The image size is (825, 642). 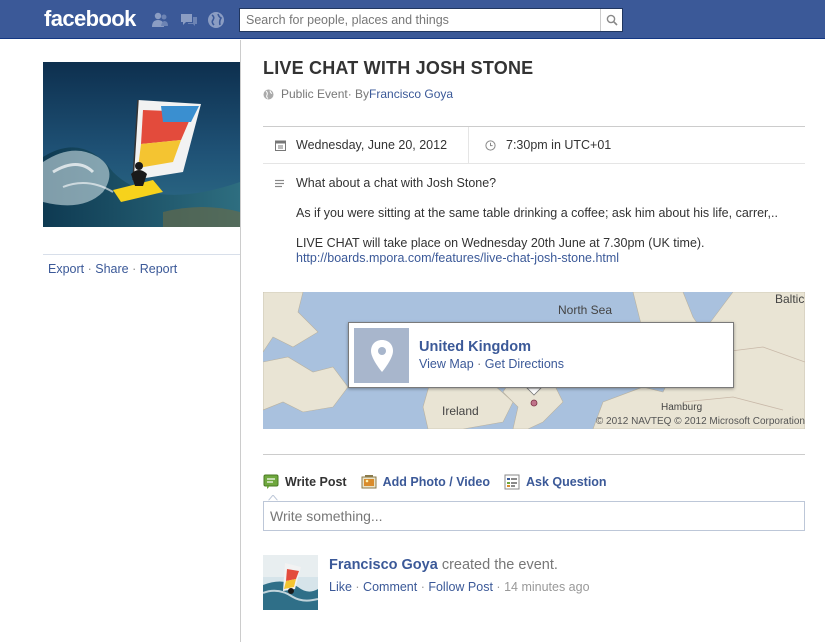 What do you see at coordinates (398, 68) in the screenshot?
I see `event-title: LIVE CHAT WITH JOSH STONE` at bounding box center [398, 68].